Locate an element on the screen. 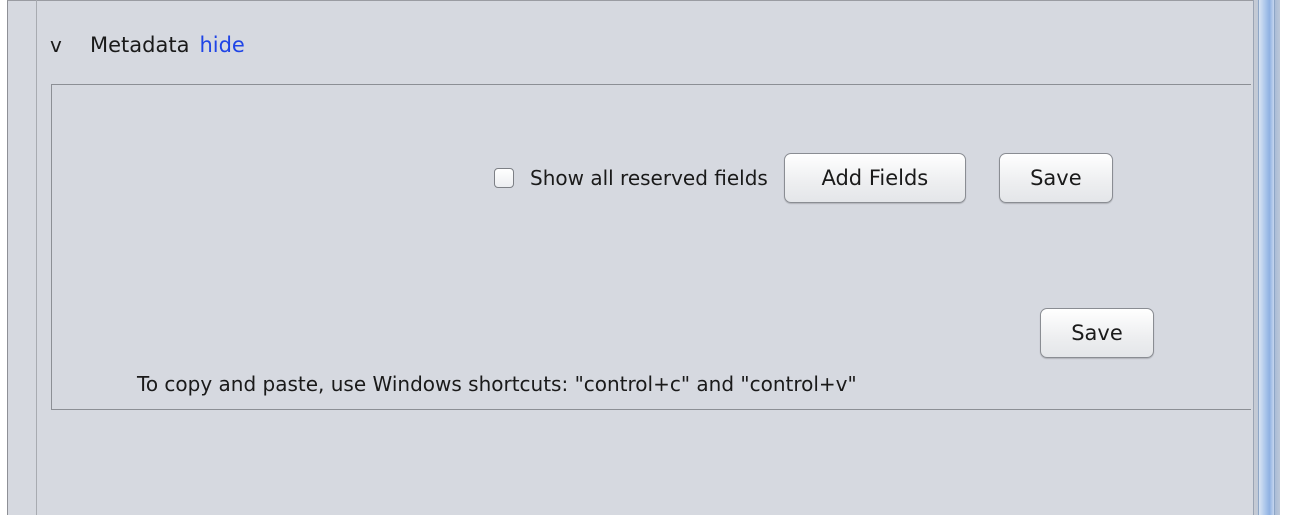 This screenshot has width=1306, height=515. vertical-scrollbar-thumb is located at coordinates (1266, 257).